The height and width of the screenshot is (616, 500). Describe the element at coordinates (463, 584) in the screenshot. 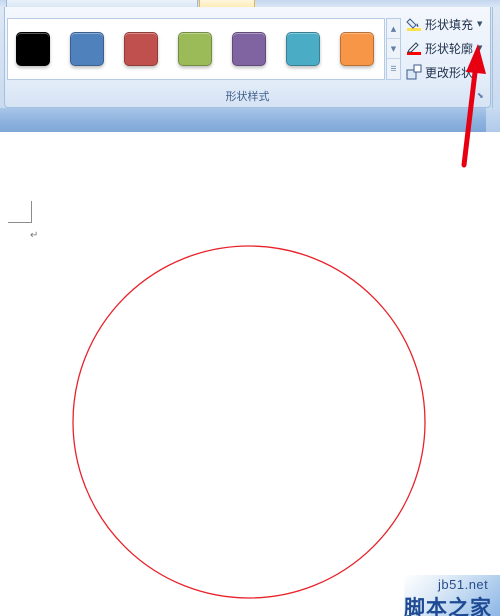

I see `watermark-site: jb51.net` at that location.